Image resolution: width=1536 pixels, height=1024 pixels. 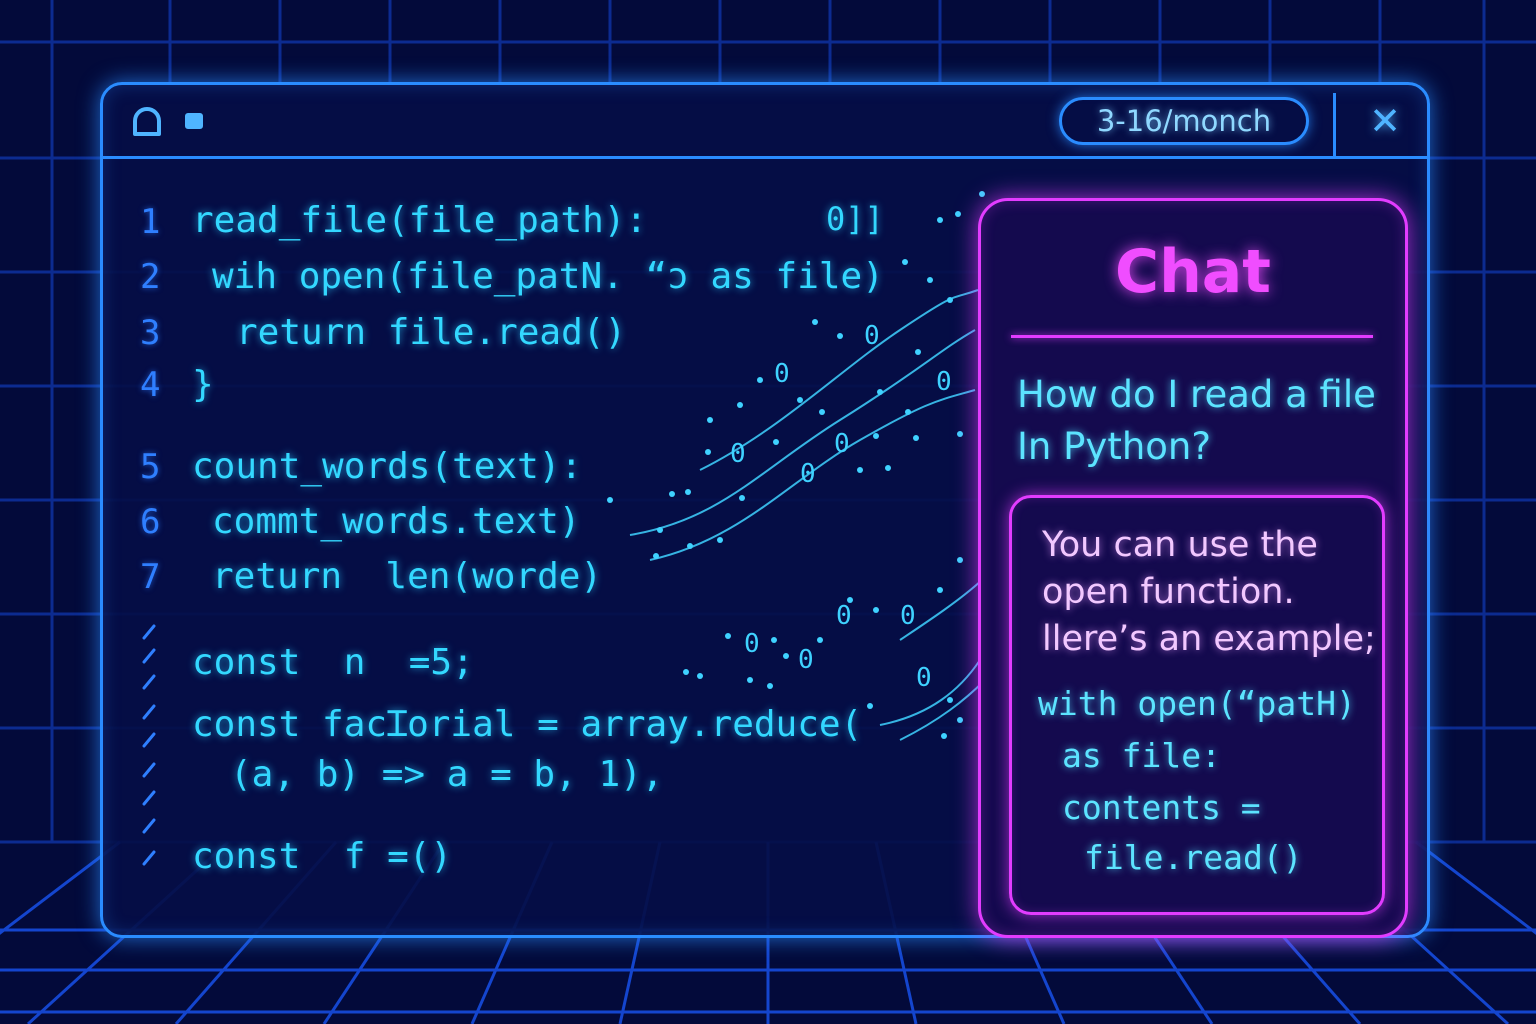 What do you see at coordinates (1196, 420) in the screenshot?
I see `chat-user-question: How do I read a file In Python?` at bounding box center [1196, 420].